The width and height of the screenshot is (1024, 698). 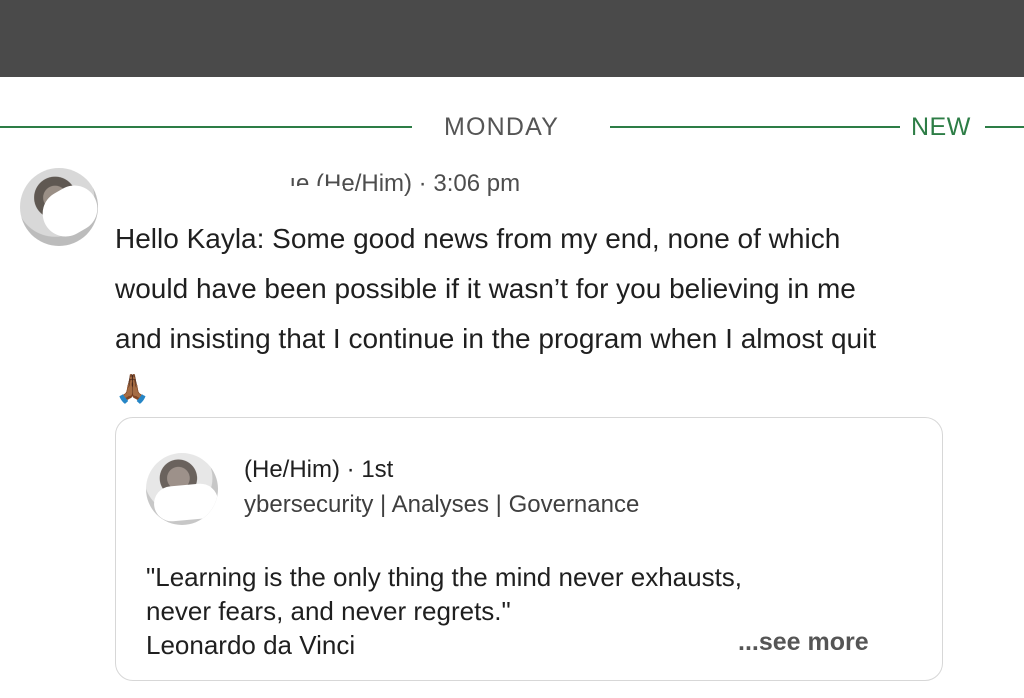 What do you see at coordinates (755, 127) in the screenshot?
I see `divider-line-middle` at bounding box center [755, 127].